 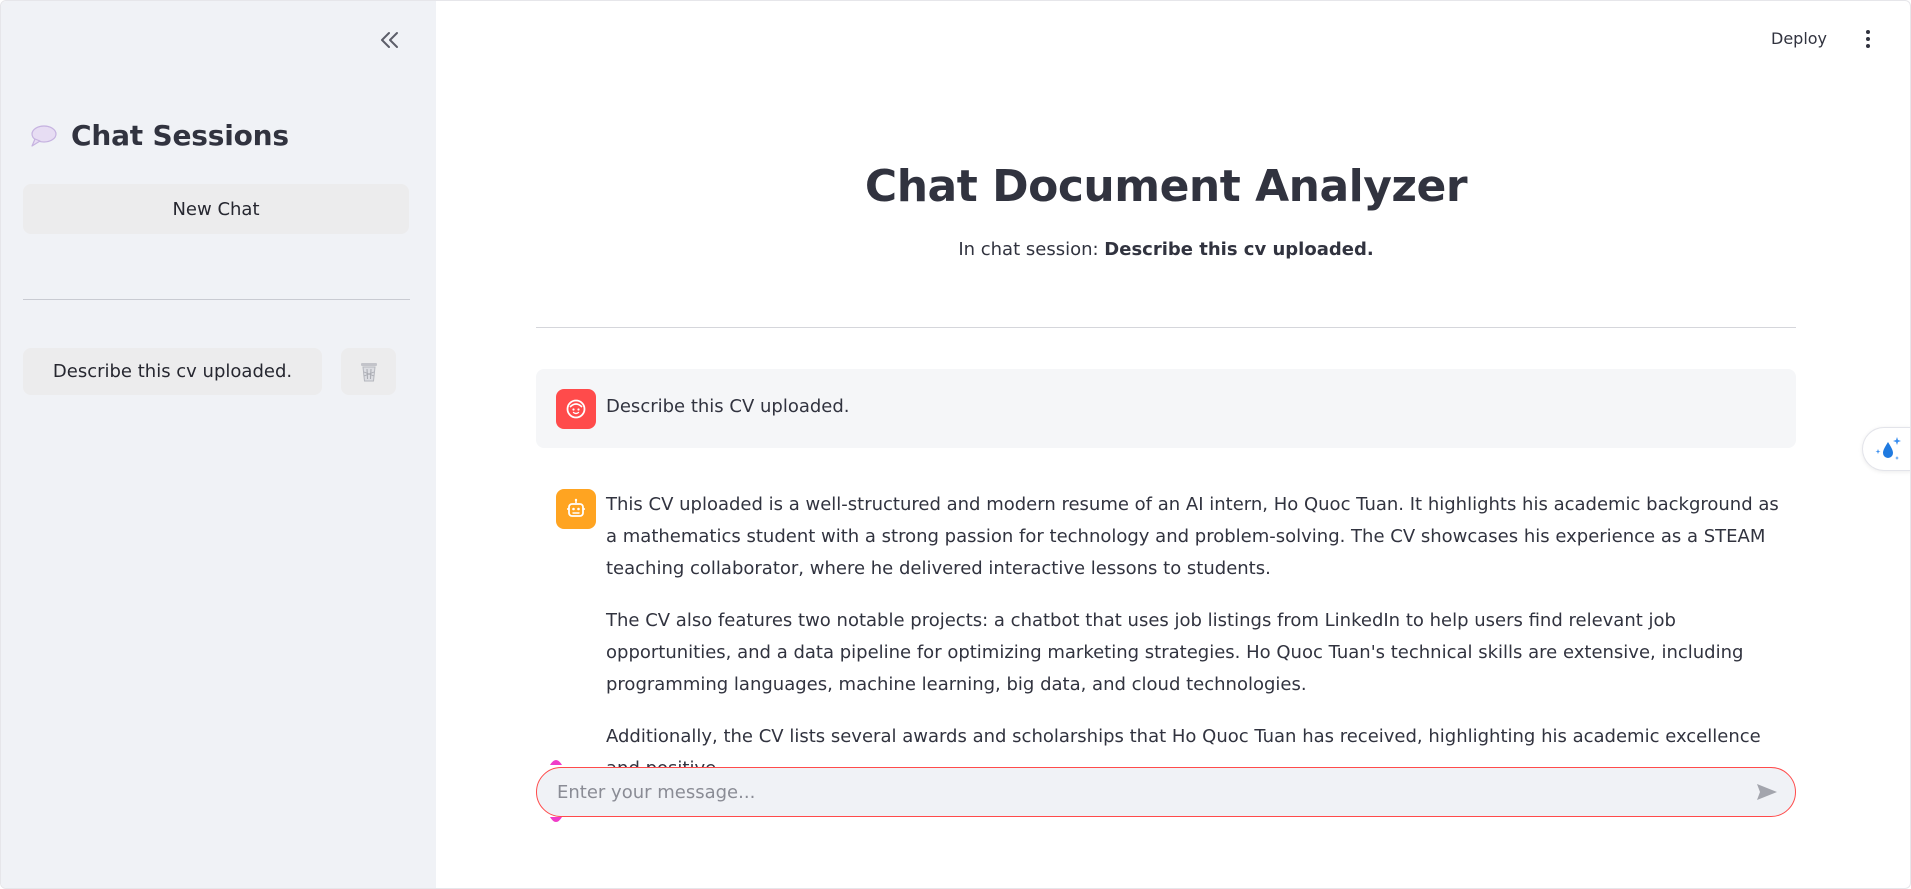 I want to click on user-face-icon, so click(x=576, y=409).